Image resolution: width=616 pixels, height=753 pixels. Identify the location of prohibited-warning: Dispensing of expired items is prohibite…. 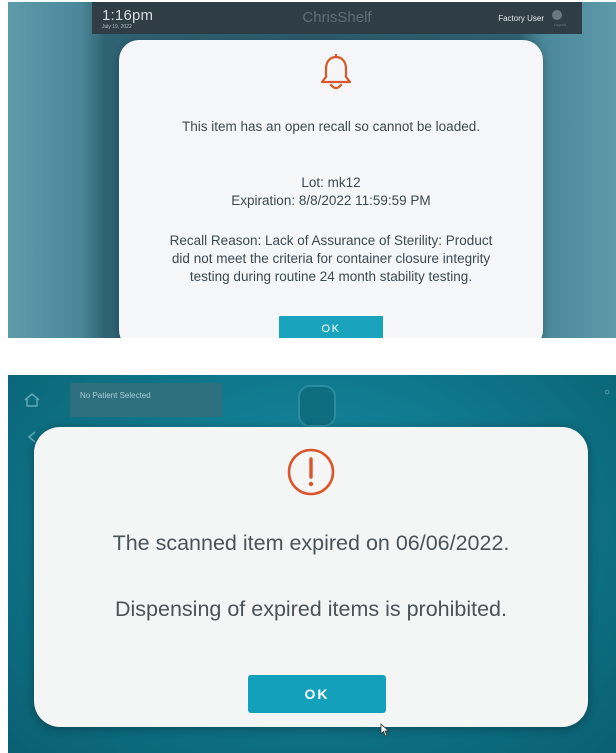
(311, 609).